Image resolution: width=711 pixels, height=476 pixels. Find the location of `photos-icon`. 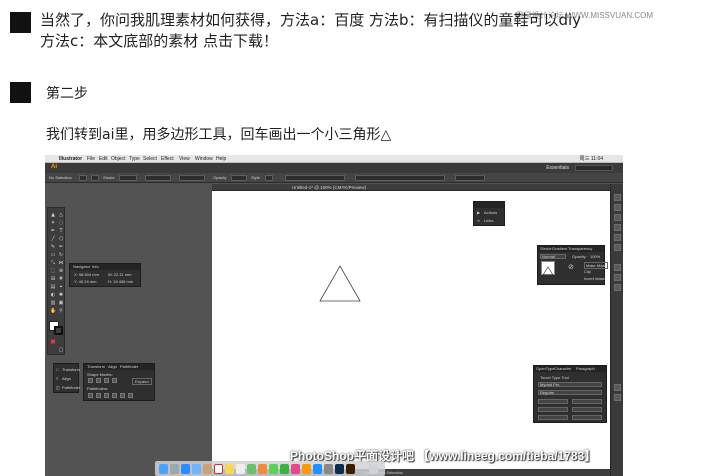

photos-icon is located at coordinates (262, 469).